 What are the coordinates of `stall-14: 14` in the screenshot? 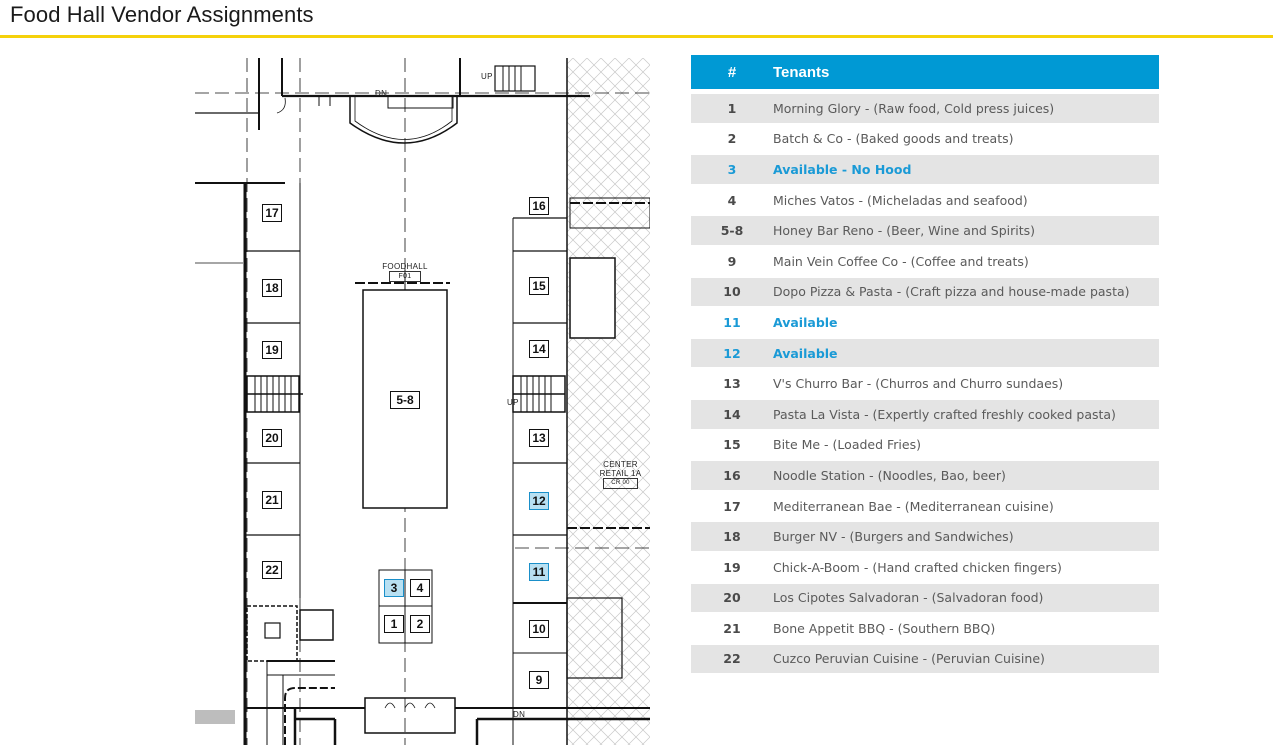 It's located at (539, 349).